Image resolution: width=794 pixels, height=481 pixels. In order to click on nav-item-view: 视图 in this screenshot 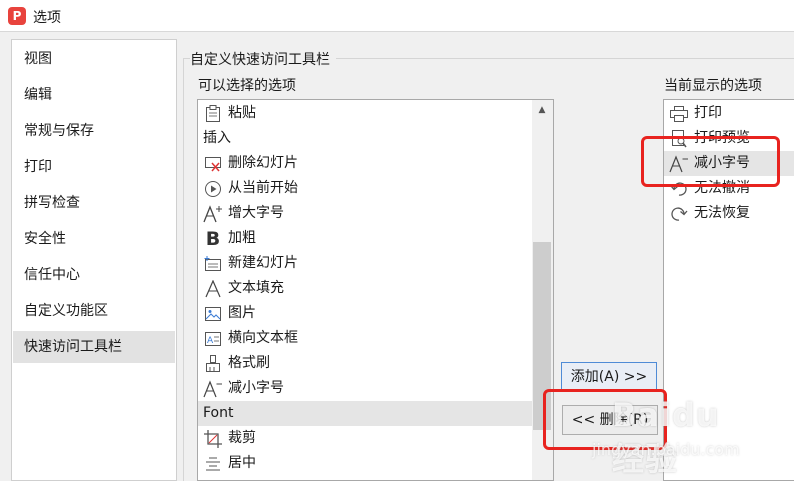, I will do `click(94, 59)`.